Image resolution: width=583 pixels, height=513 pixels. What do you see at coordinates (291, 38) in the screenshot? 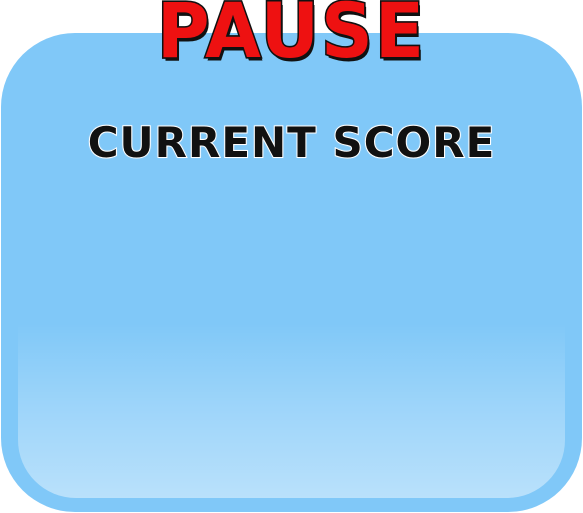
I see `pause-title: PAUSE` at bounding box center [291, 38].